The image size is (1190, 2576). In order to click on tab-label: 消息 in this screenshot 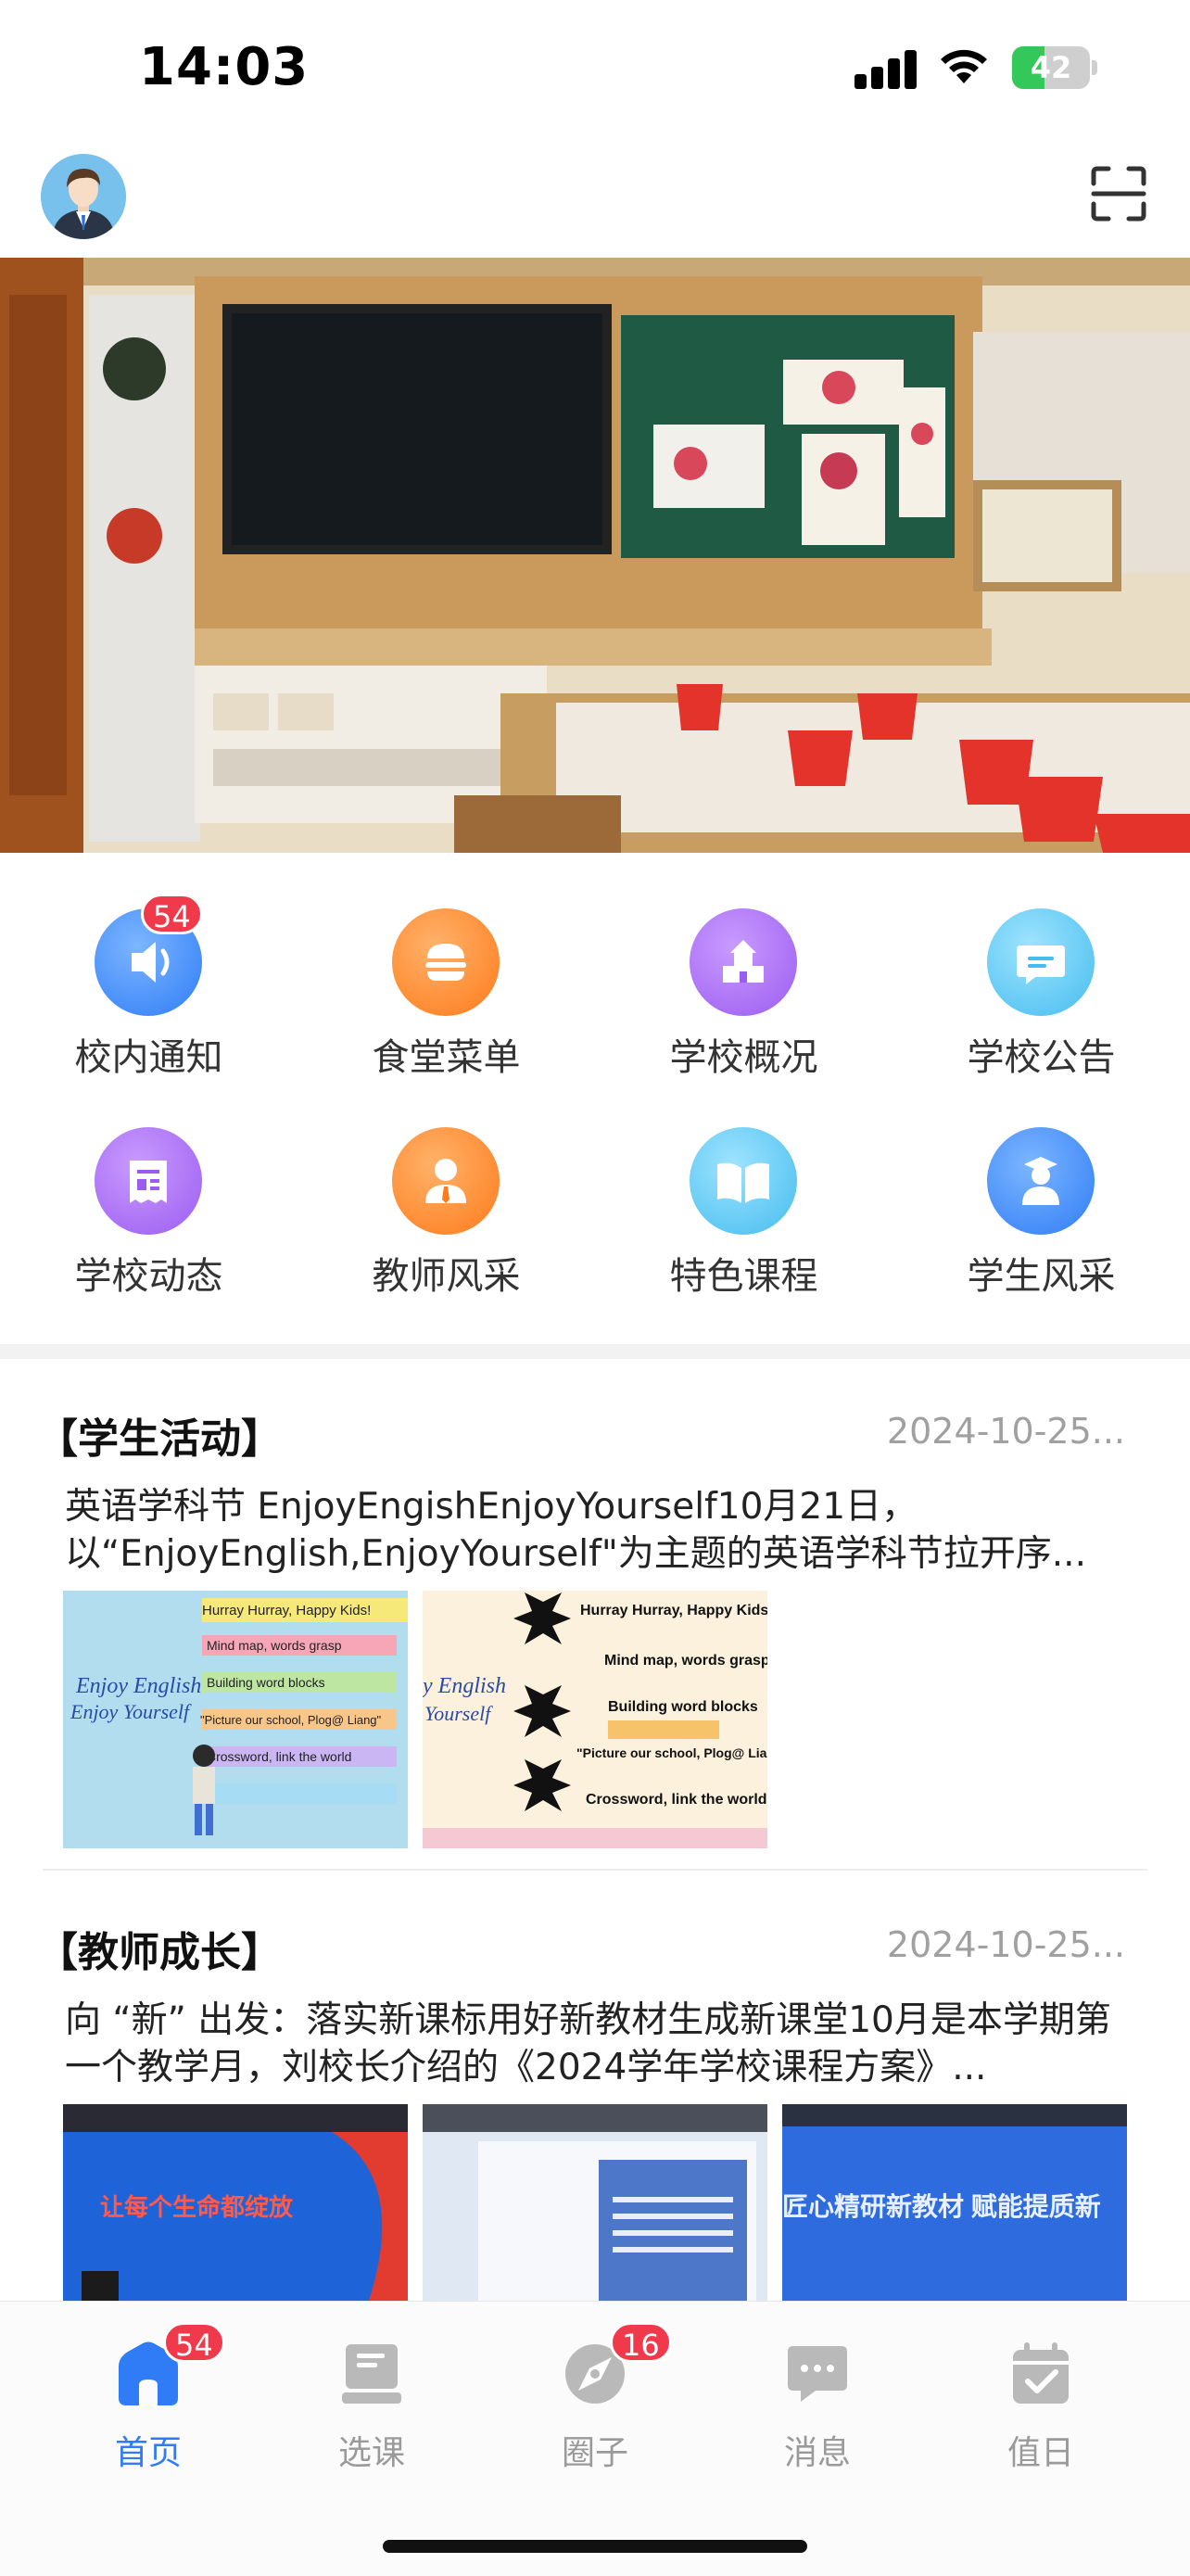, I will do `click(817, 2453)`.